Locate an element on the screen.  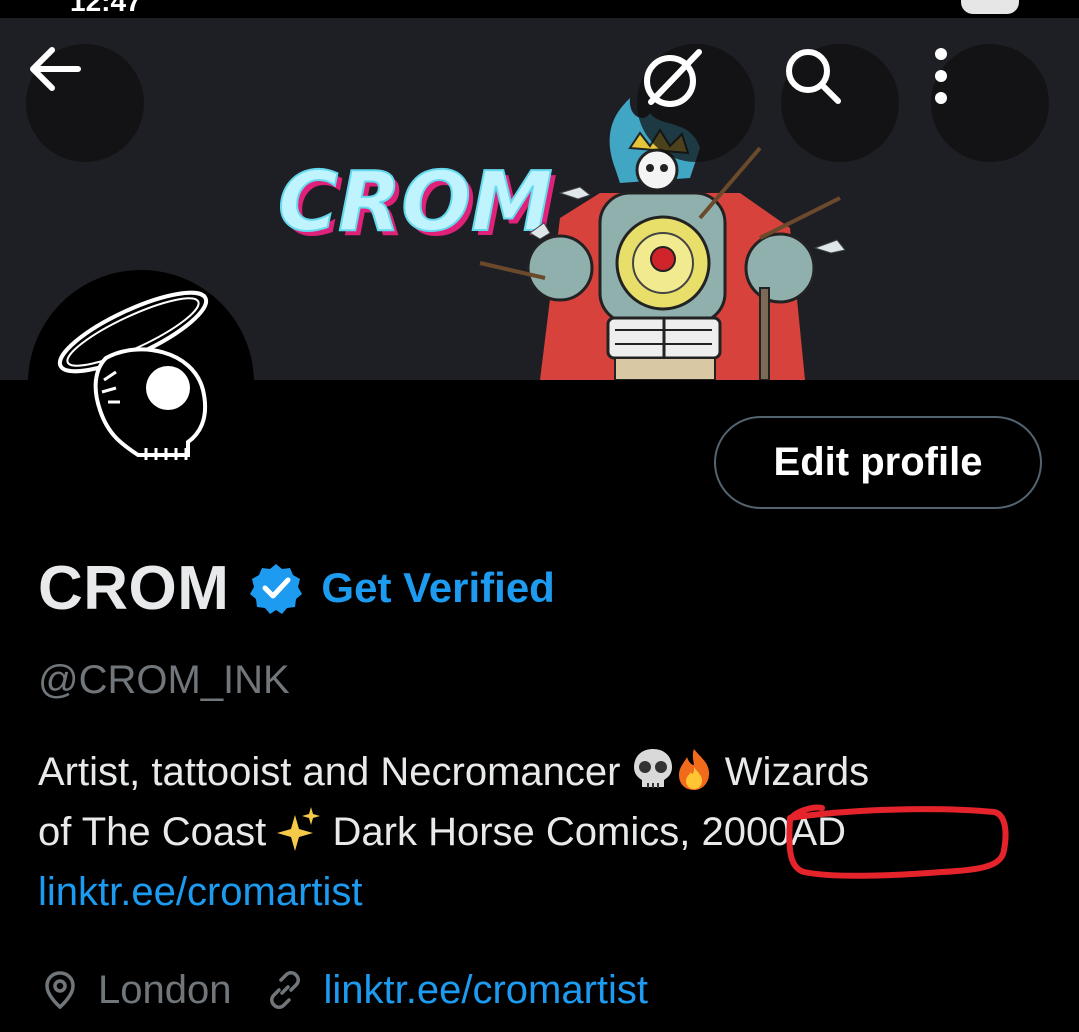
bio-text-2b: Dark Horse Comics, is located at coordinates (511, 832).